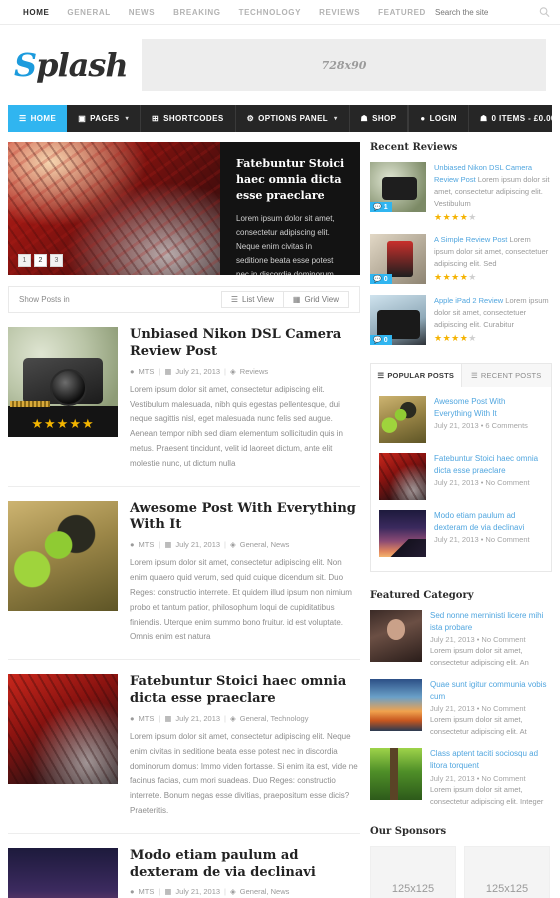 The image size is (560, 898). Describe the element at coordinates (439, 118) in the screenshot. I see `mainnav-item-login: ● LOGIN` at that location.